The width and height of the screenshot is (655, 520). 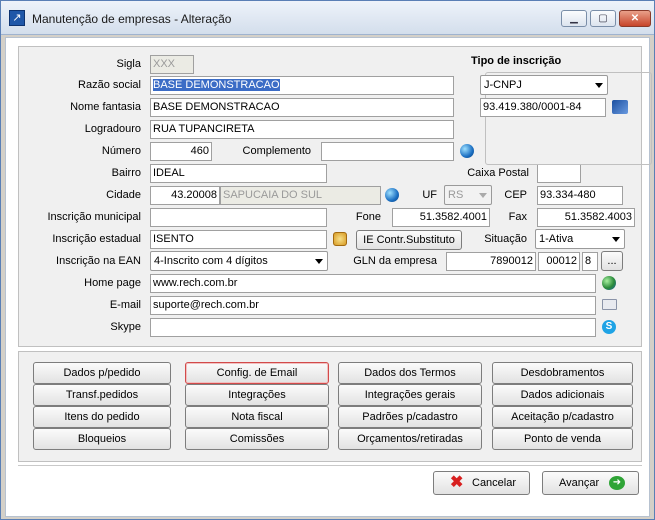 I want to click on situacao-label: Situação, so click(x=505, y=239).